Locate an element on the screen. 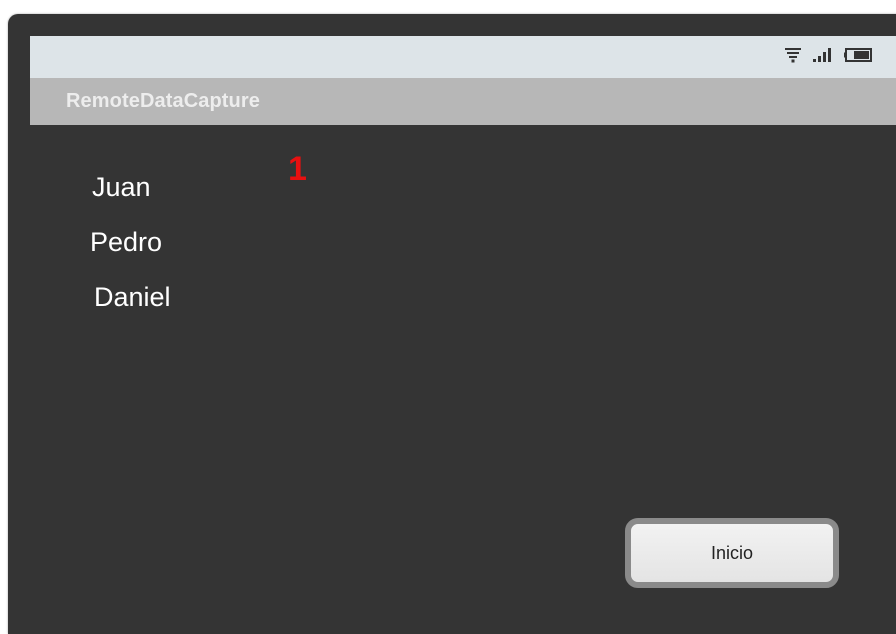 This screenshot has height=634, width=896. battery-icon is located at coordinates (859, 56).